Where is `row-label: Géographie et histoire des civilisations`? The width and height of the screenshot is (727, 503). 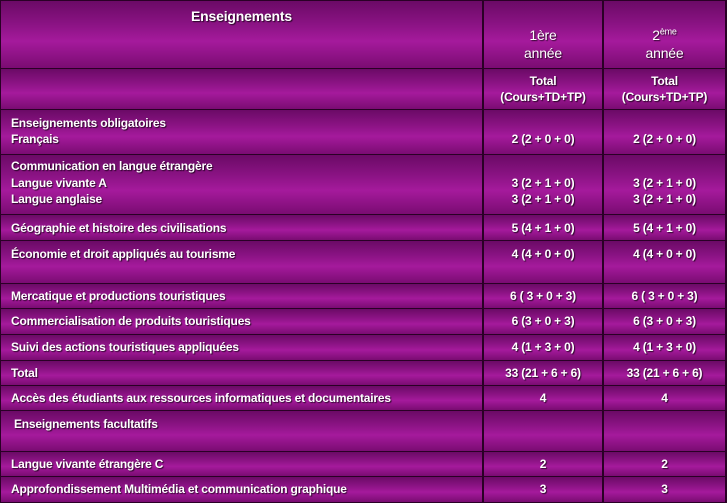 row-label: Géographie et histoire des civilisations is located at coordinates (119, 228).